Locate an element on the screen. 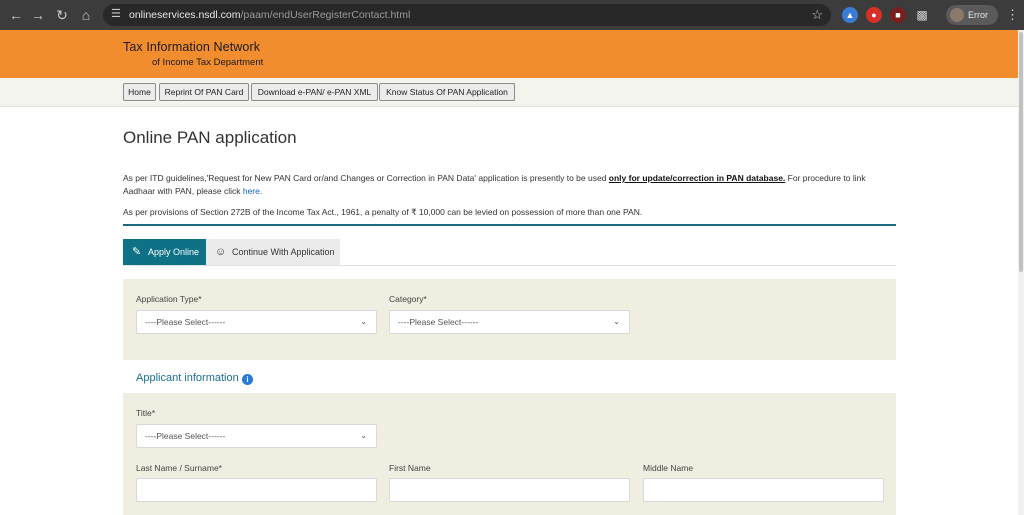 This screenshot has height=515, width=1024. info-icon: i is located at coordinates (247, 379).